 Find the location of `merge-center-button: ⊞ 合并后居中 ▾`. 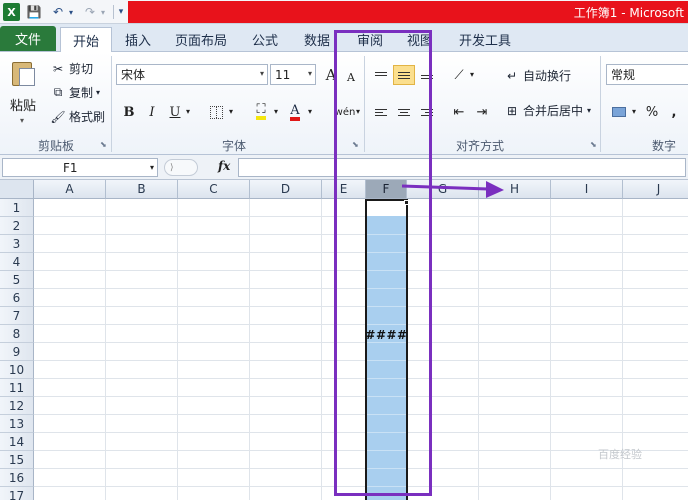

merge-center-button: ⊞ 合并后居中 ▾ is located at coordinates (547, 110).